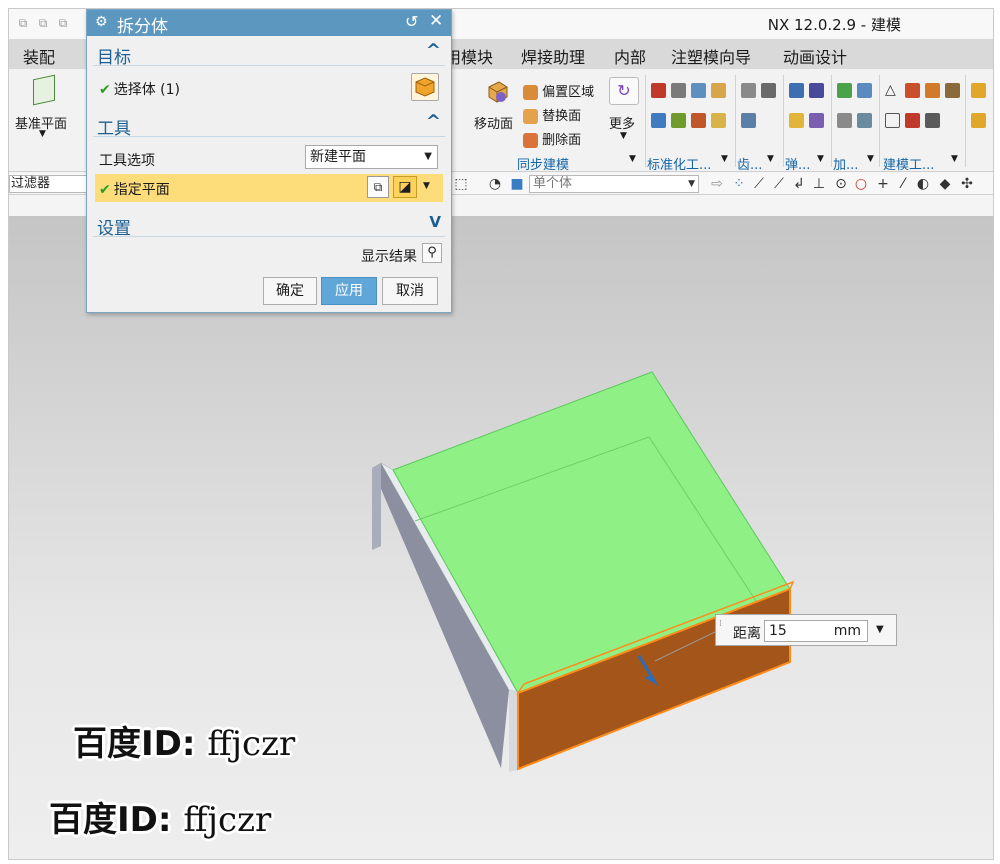 The image size is (1000, 864). I want to click on datum-plane-icon, so click(44, 90).